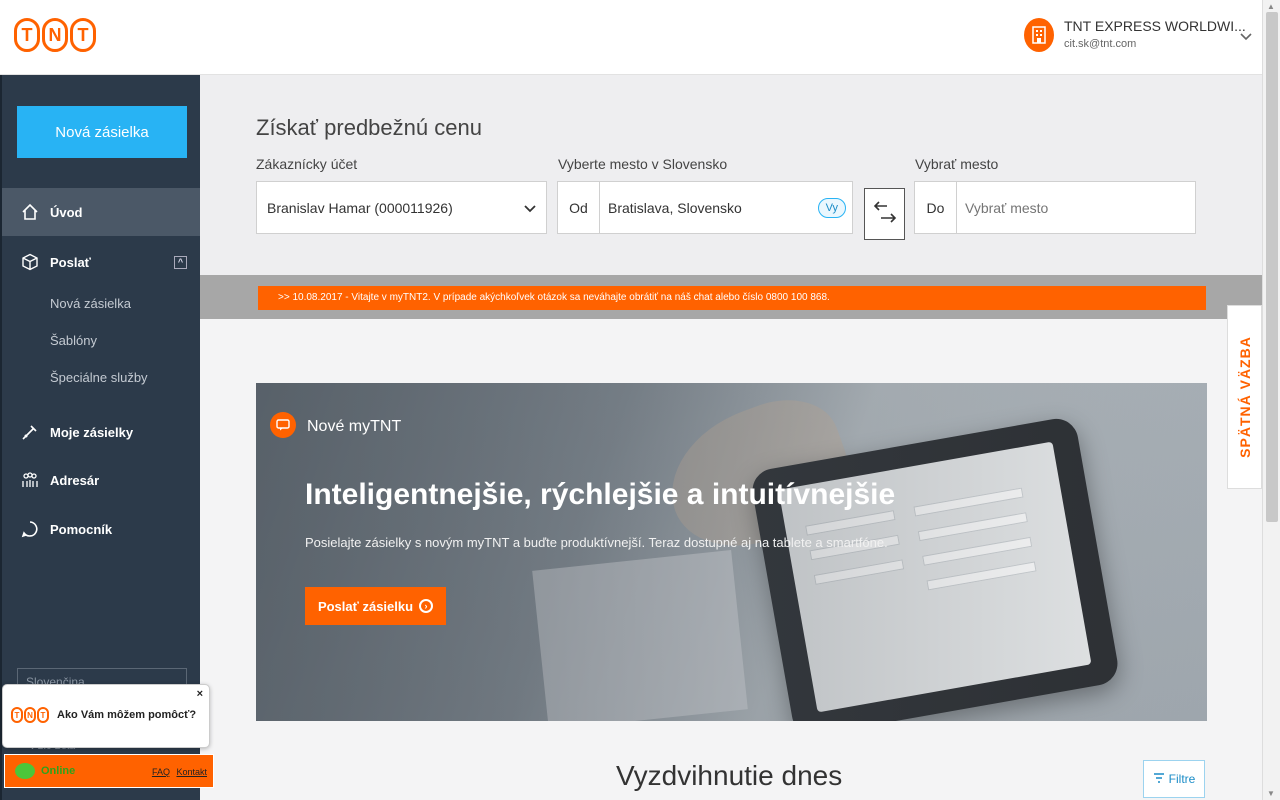  Describe the element at coordinates (73, 340) in the screenshot. I see `sidebar-subitem-templates: Šablóny` at that location.